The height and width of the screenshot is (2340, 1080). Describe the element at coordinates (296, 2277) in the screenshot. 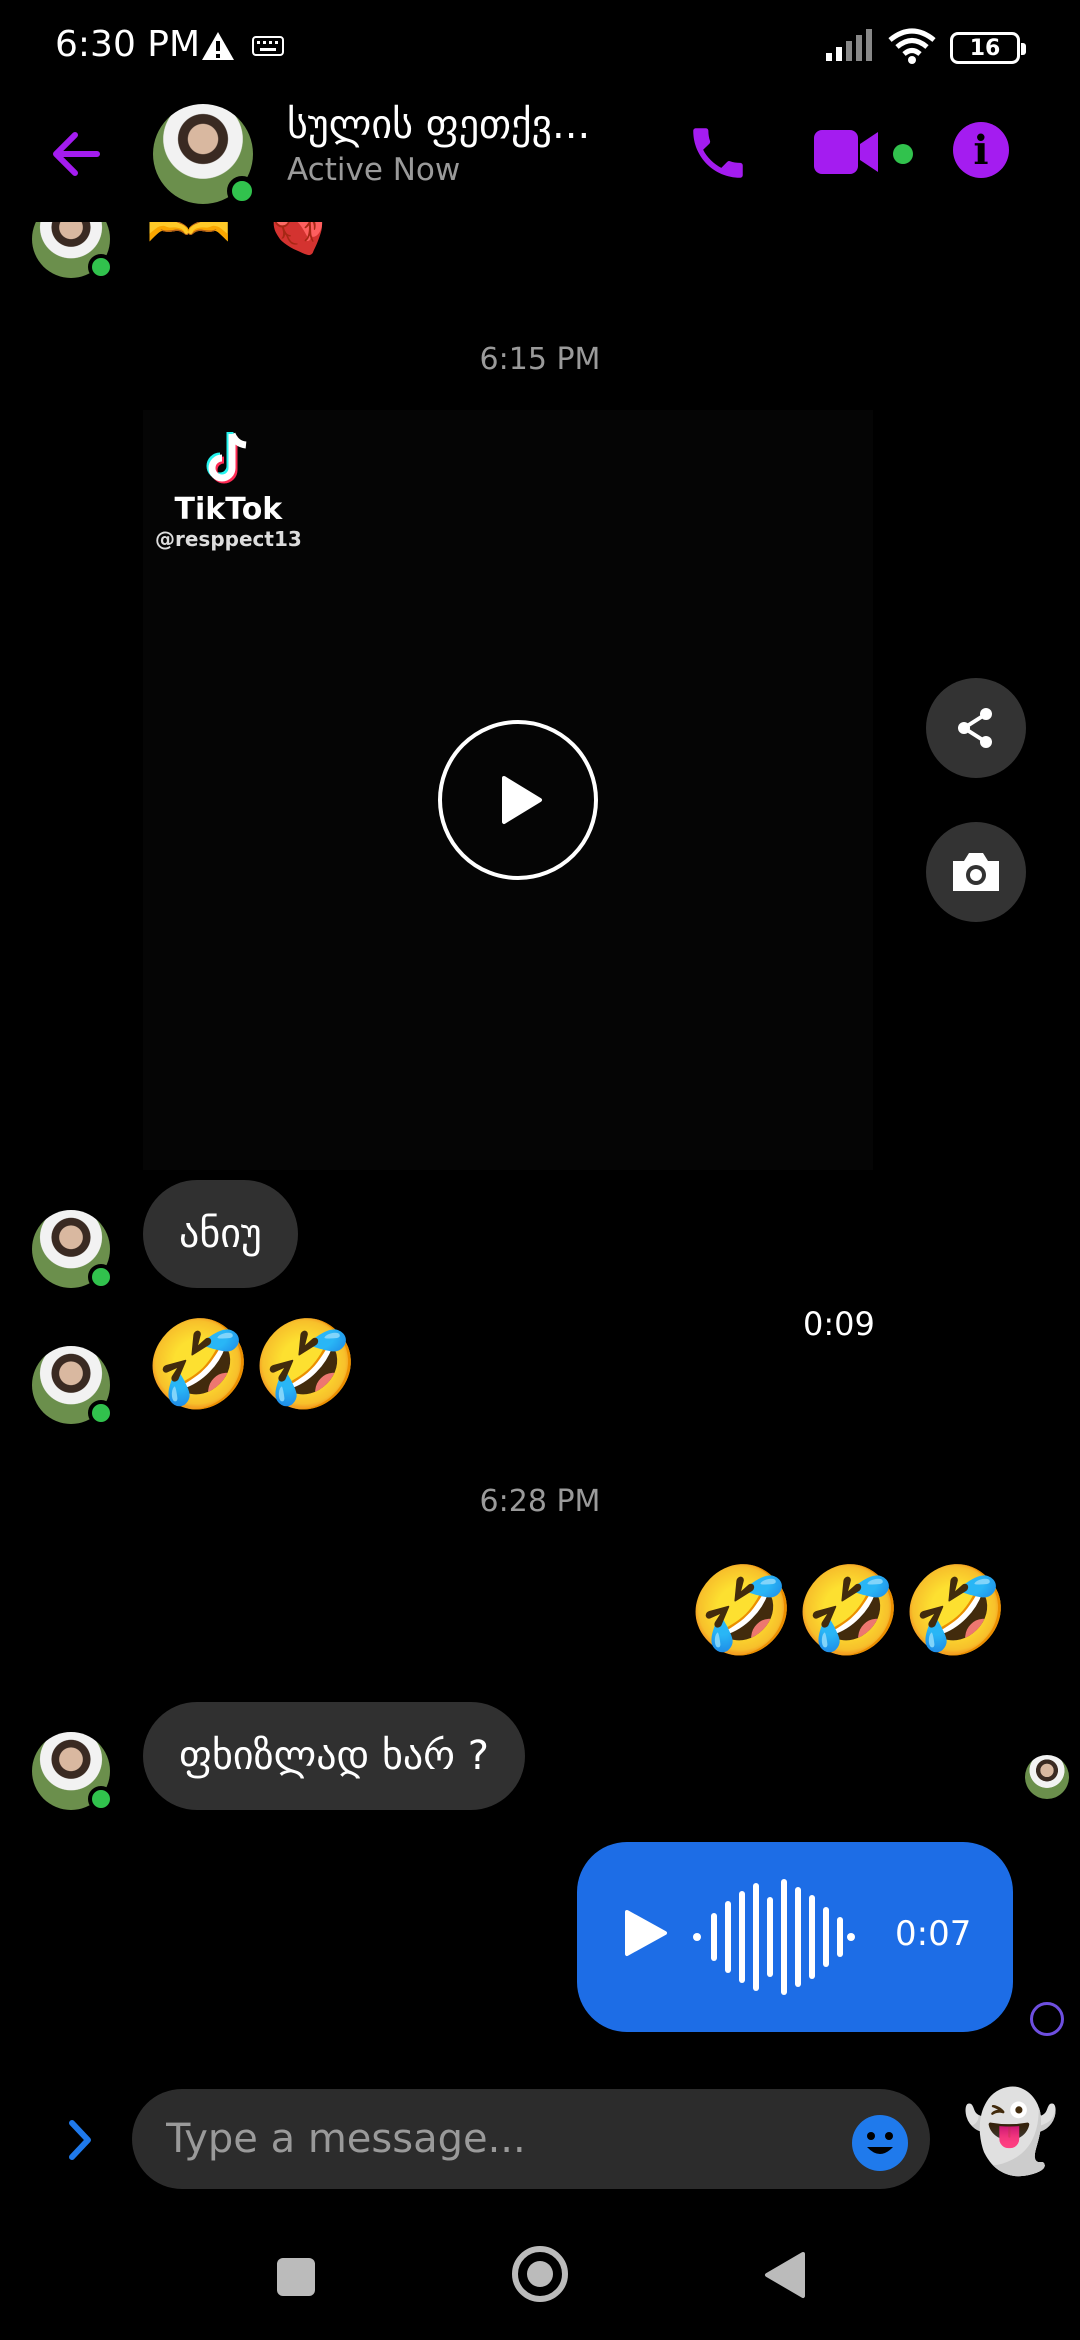

I see `recent-apps-button` at that location.